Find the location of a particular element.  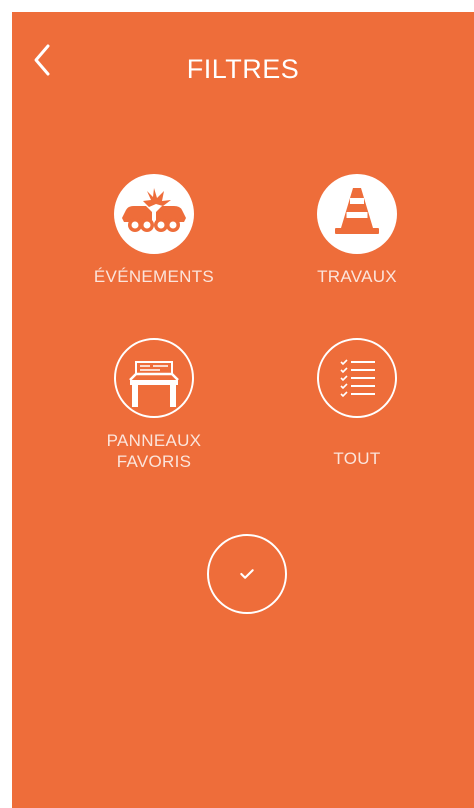

filter-panneaux-favoris: PANNEAUX FAVORIS is located at coordinates (154, 405).